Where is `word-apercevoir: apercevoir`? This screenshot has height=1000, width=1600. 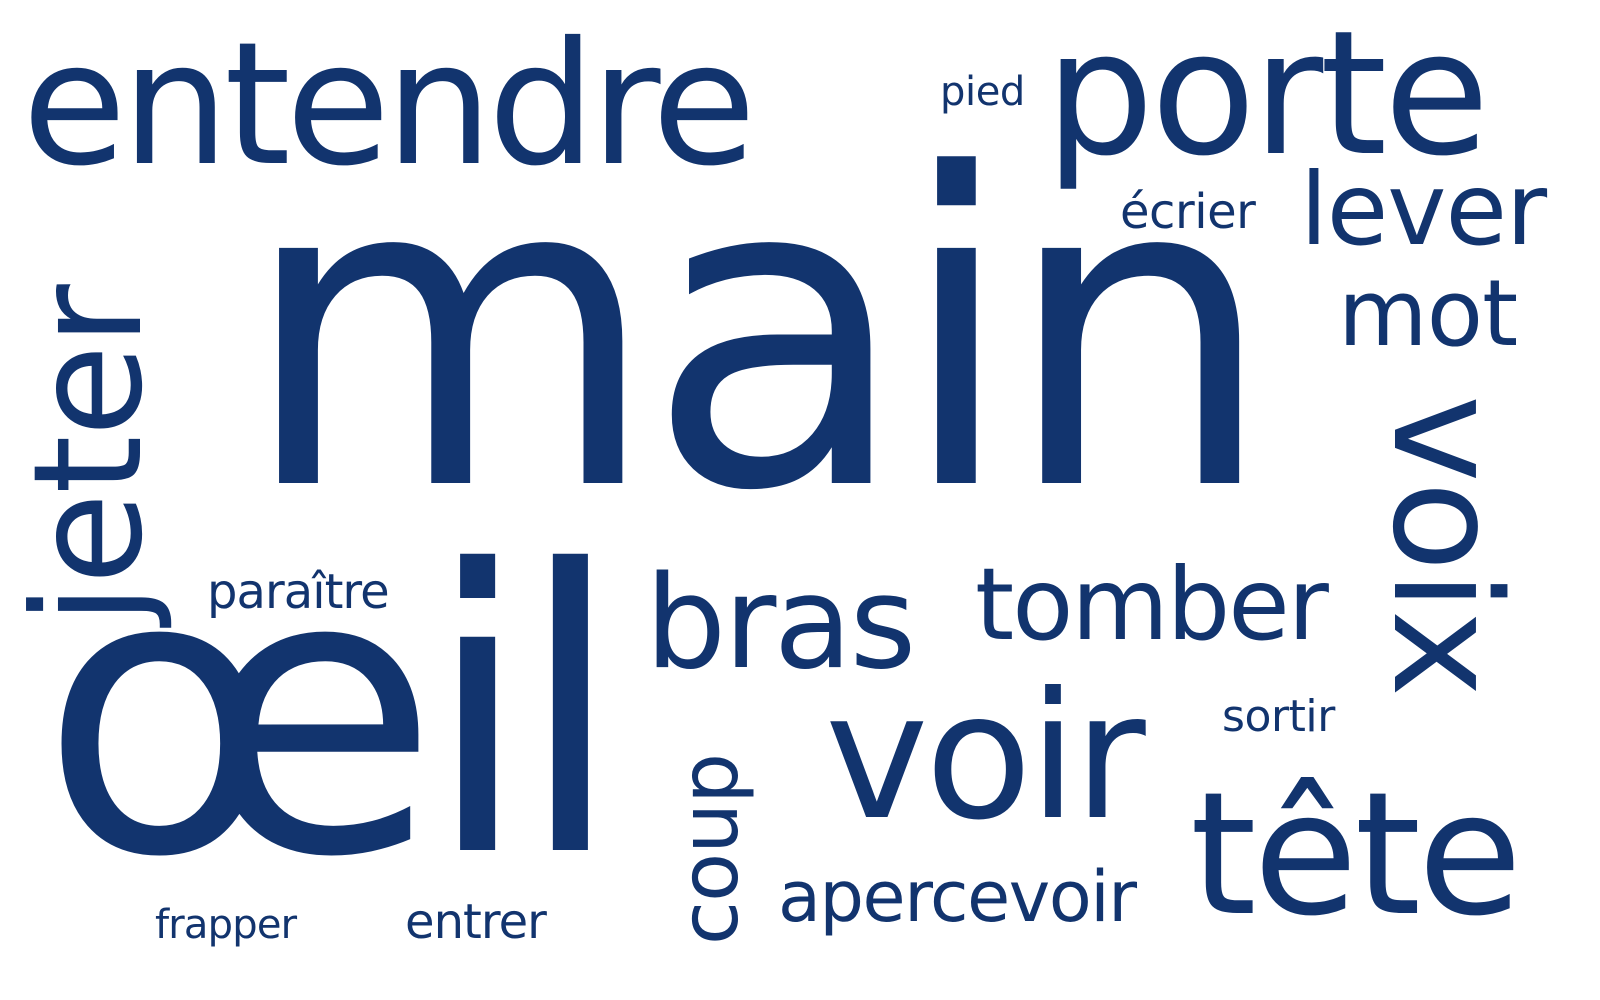
word-apercevoir: apercevoir is located at coordinates (957, 897).